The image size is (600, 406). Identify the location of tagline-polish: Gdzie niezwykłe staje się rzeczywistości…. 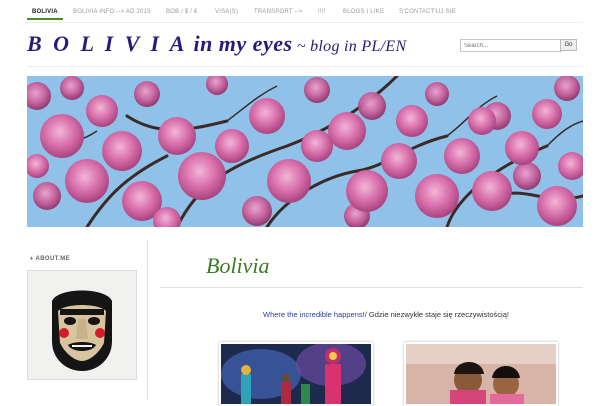
(438, 314).